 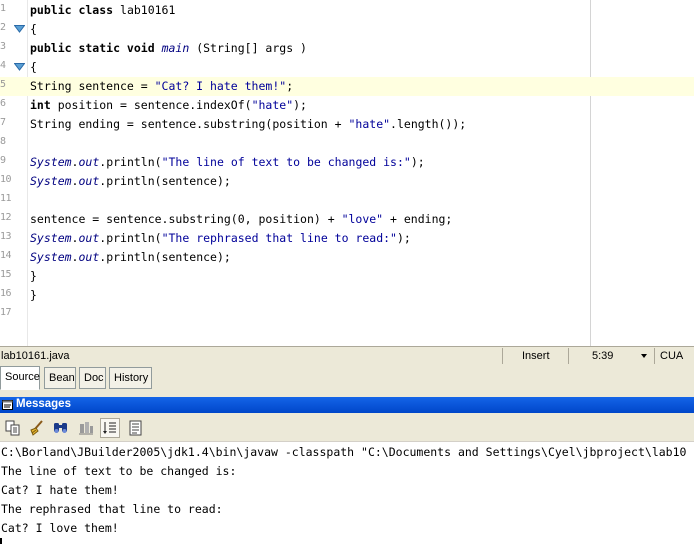 I want to click on code-text: int position = sentence.indexOf("hate");, so click(x=168, y=105).